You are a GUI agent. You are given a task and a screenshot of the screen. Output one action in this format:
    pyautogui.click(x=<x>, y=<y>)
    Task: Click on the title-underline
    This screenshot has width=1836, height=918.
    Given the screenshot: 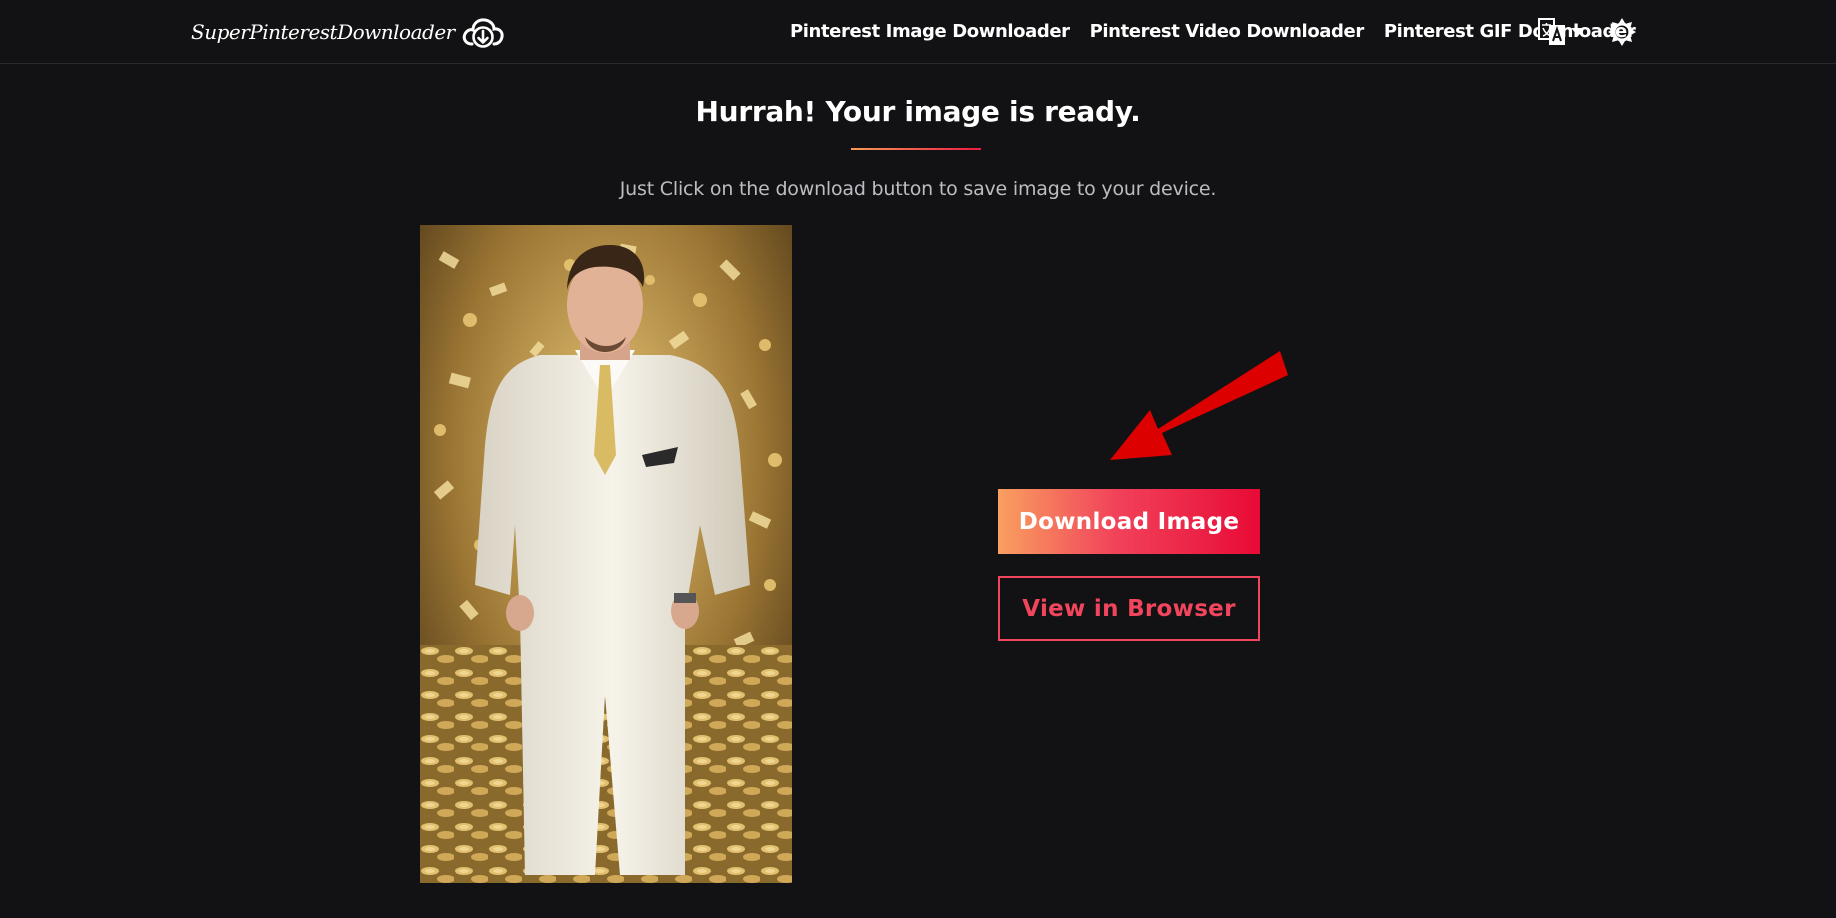 What is the action you would take?
    pyautogui.click(x=916, y=149)
    